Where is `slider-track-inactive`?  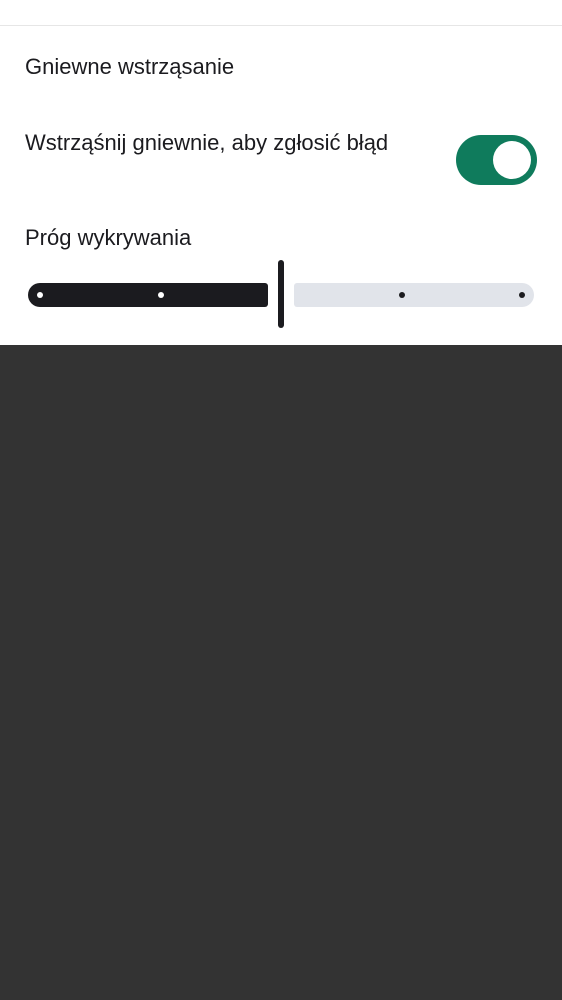
slider-track-inactive is located at coordinates (414, 295).